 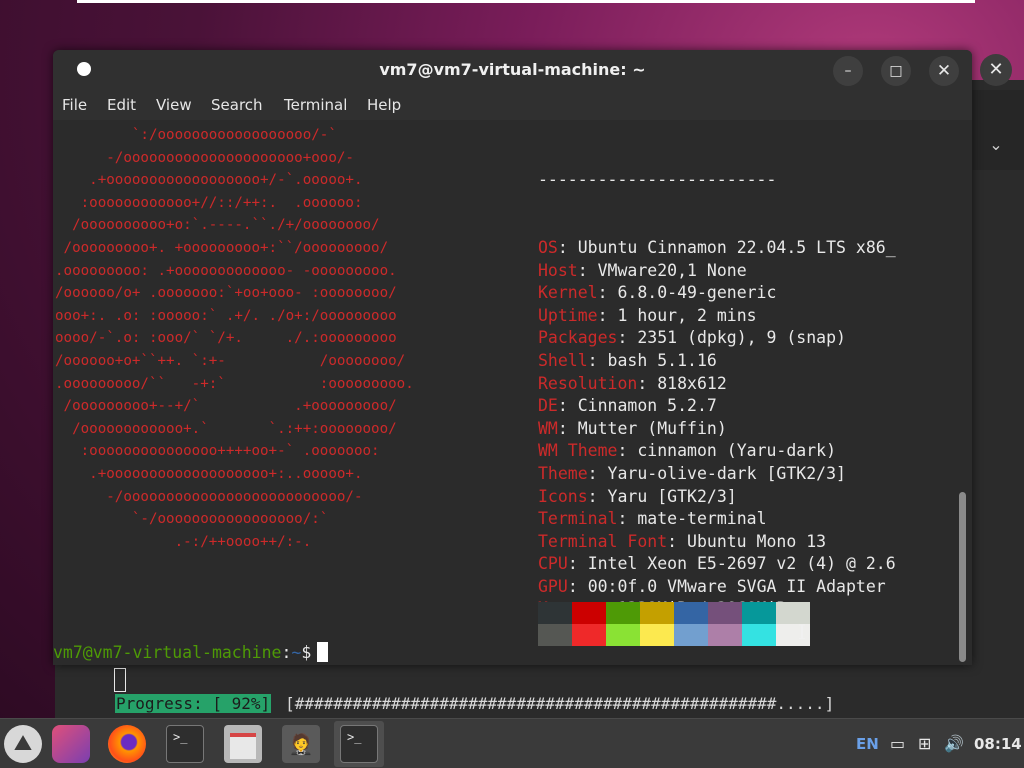 I want to click on info-key: Packages, so click(x=578, y=338).